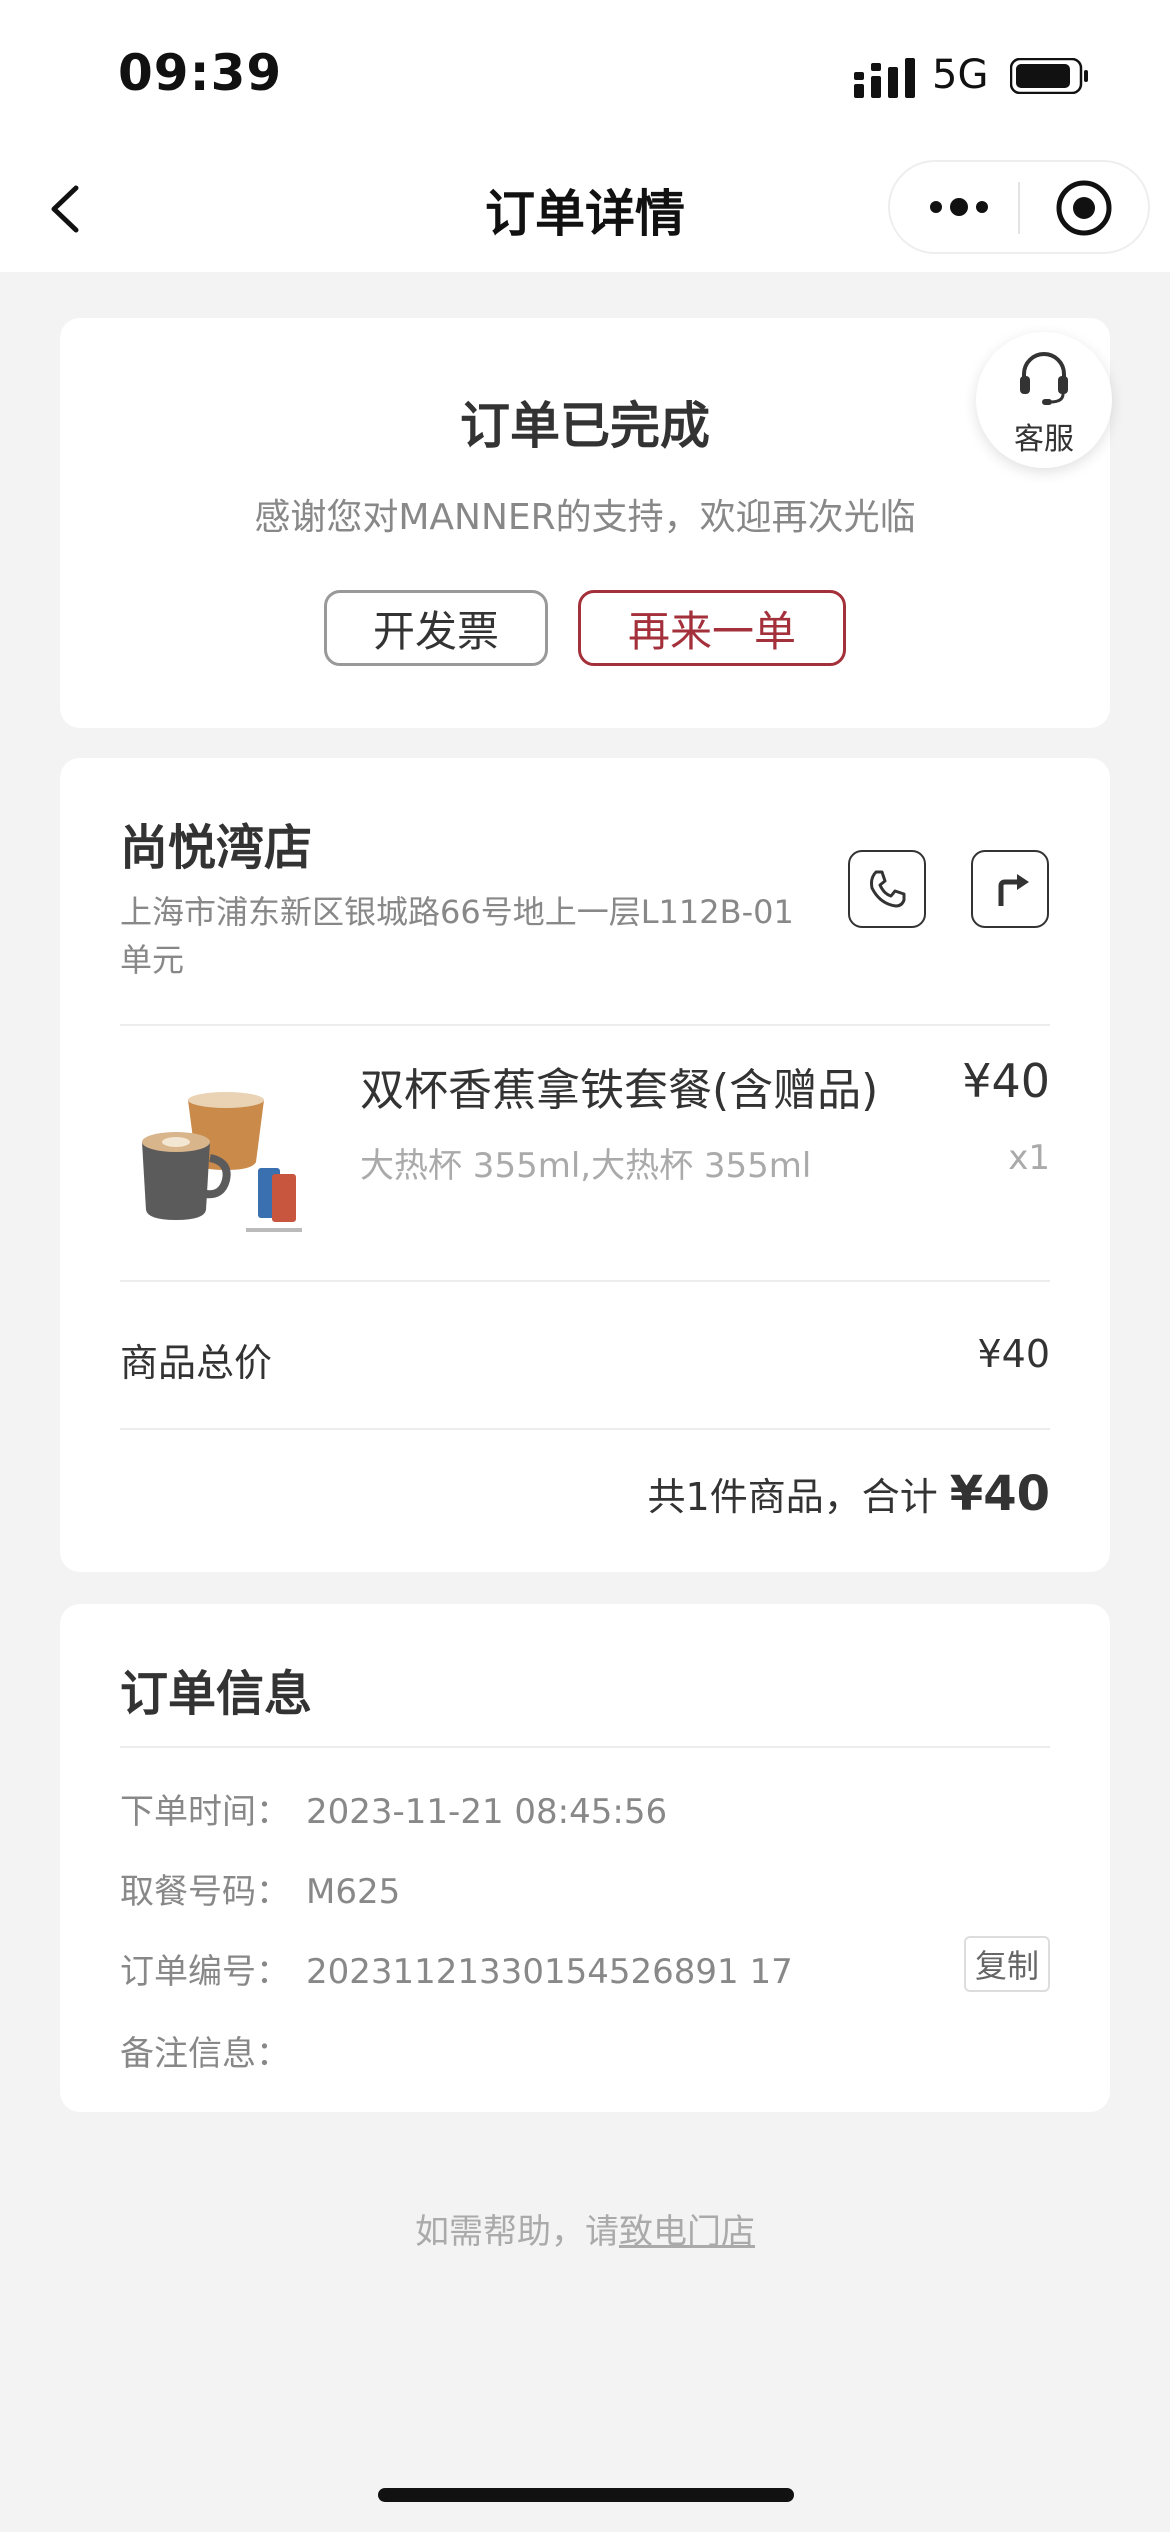  Describe the element at coordinates (196, 1363) in the screenshot. I see `subtotal-label: 商品总价` at that location.